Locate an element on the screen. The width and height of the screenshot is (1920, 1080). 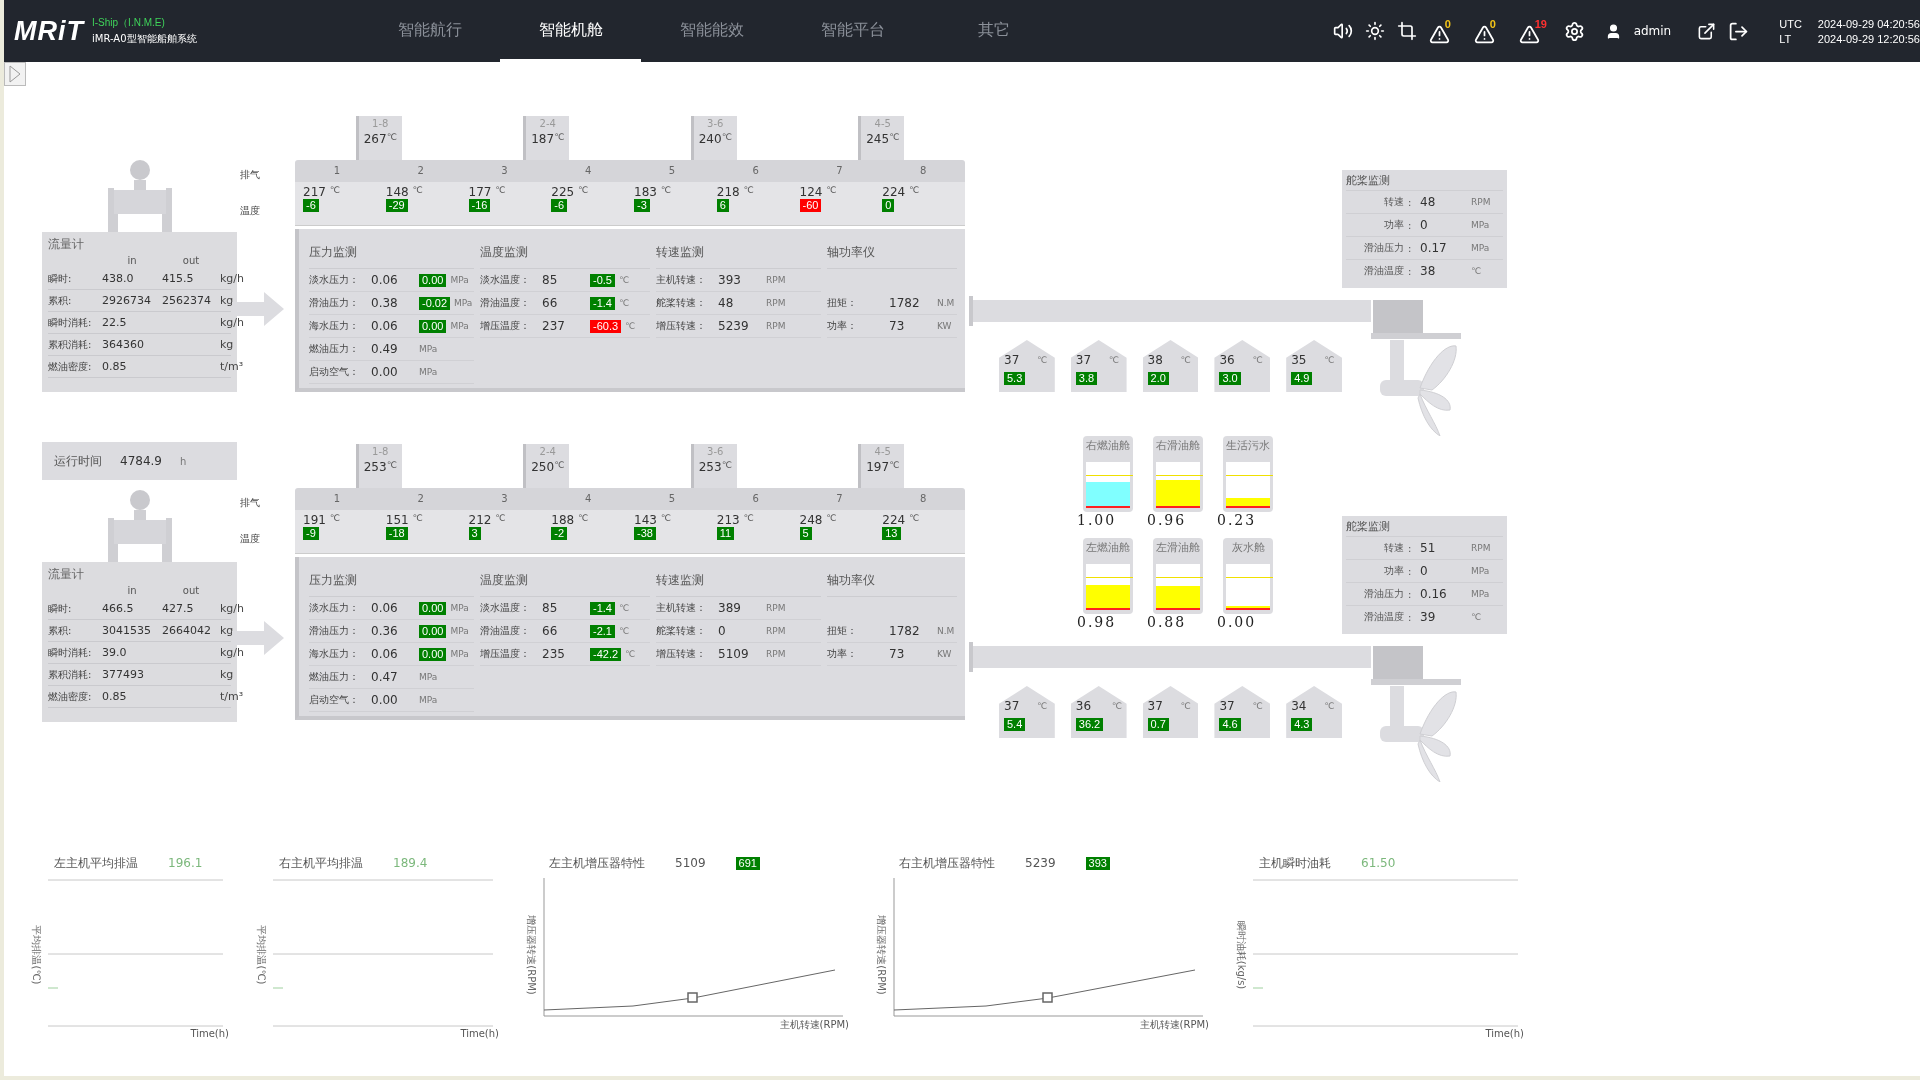
cylinder-number: 2 is located at coordinates (420, 171).